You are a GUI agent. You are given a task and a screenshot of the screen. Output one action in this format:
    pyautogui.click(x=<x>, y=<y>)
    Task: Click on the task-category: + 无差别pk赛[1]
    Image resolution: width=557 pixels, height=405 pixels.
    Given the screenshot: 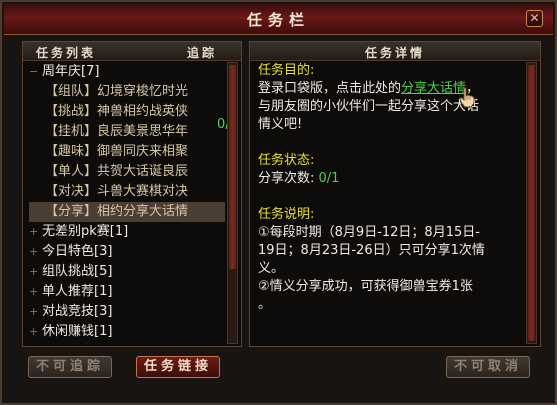 What is the action you would take?
    pyautogui.click(x=78, y=232)
    